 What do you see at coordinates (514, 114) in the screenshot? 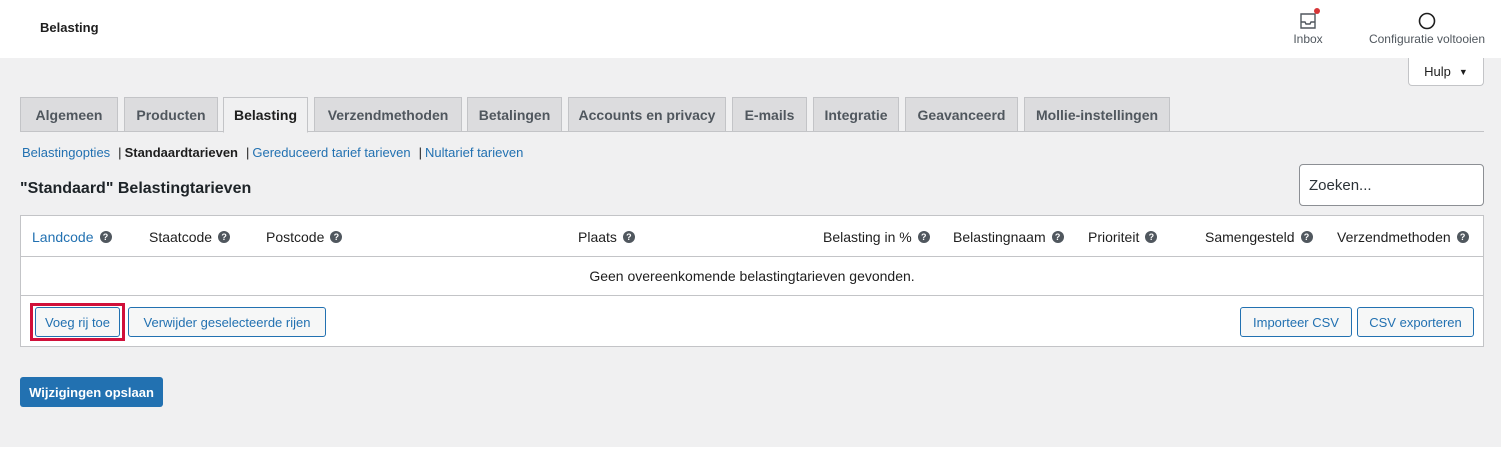
I see `tab-betalingen: Betalingen` at bounding box center [514, 114].